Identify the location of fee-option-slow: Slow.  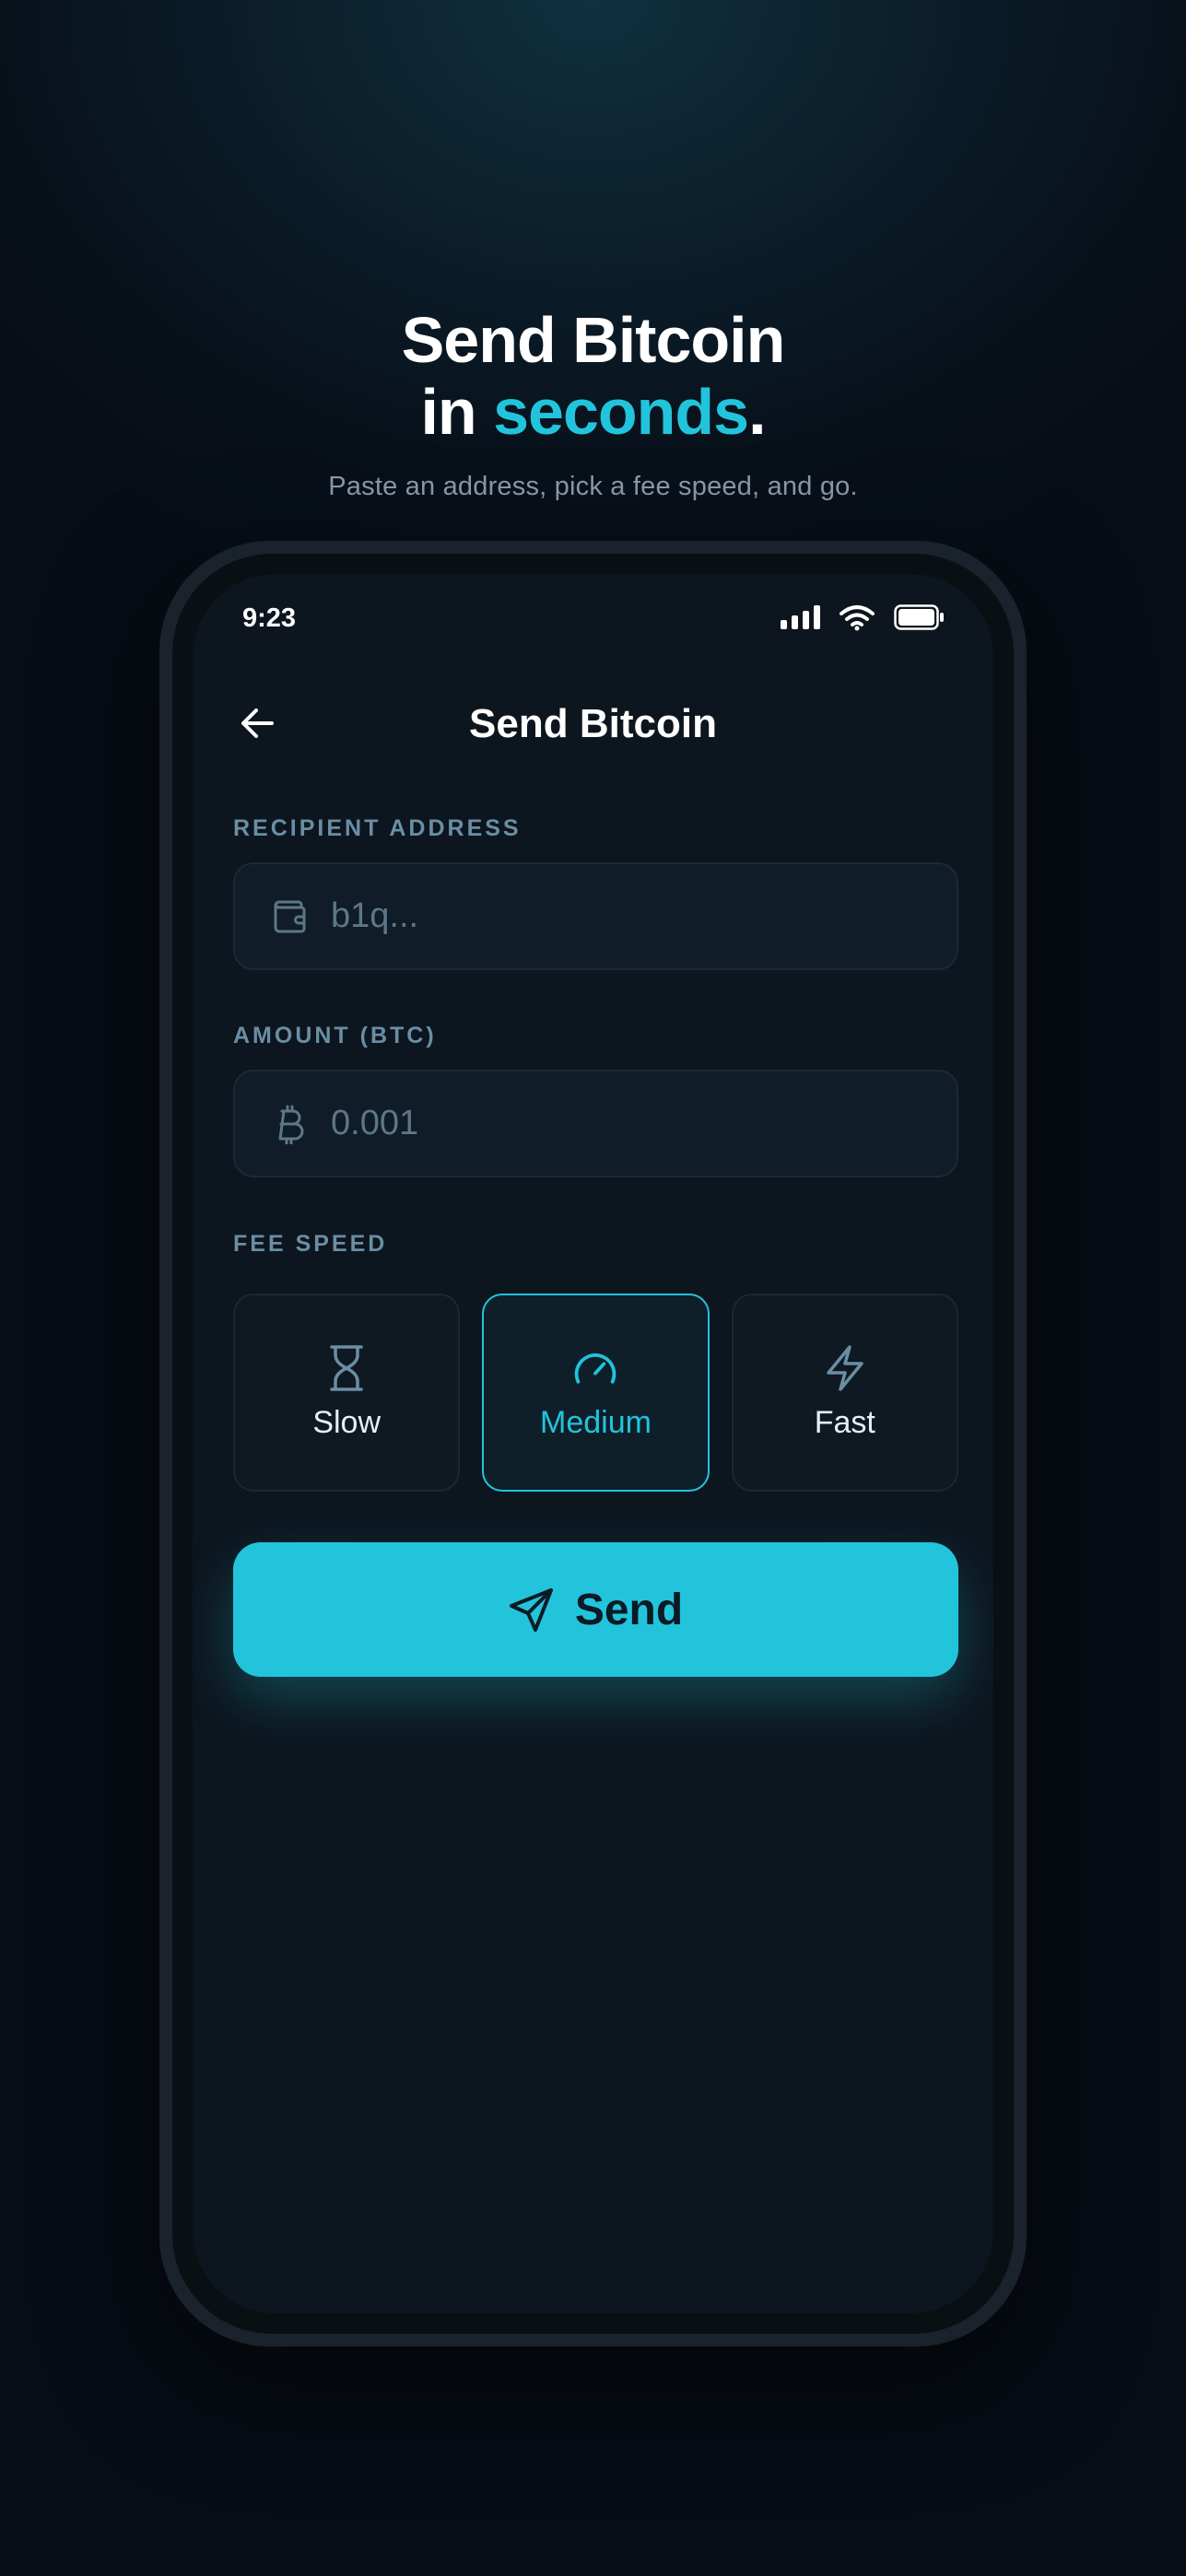
(347, 1393).